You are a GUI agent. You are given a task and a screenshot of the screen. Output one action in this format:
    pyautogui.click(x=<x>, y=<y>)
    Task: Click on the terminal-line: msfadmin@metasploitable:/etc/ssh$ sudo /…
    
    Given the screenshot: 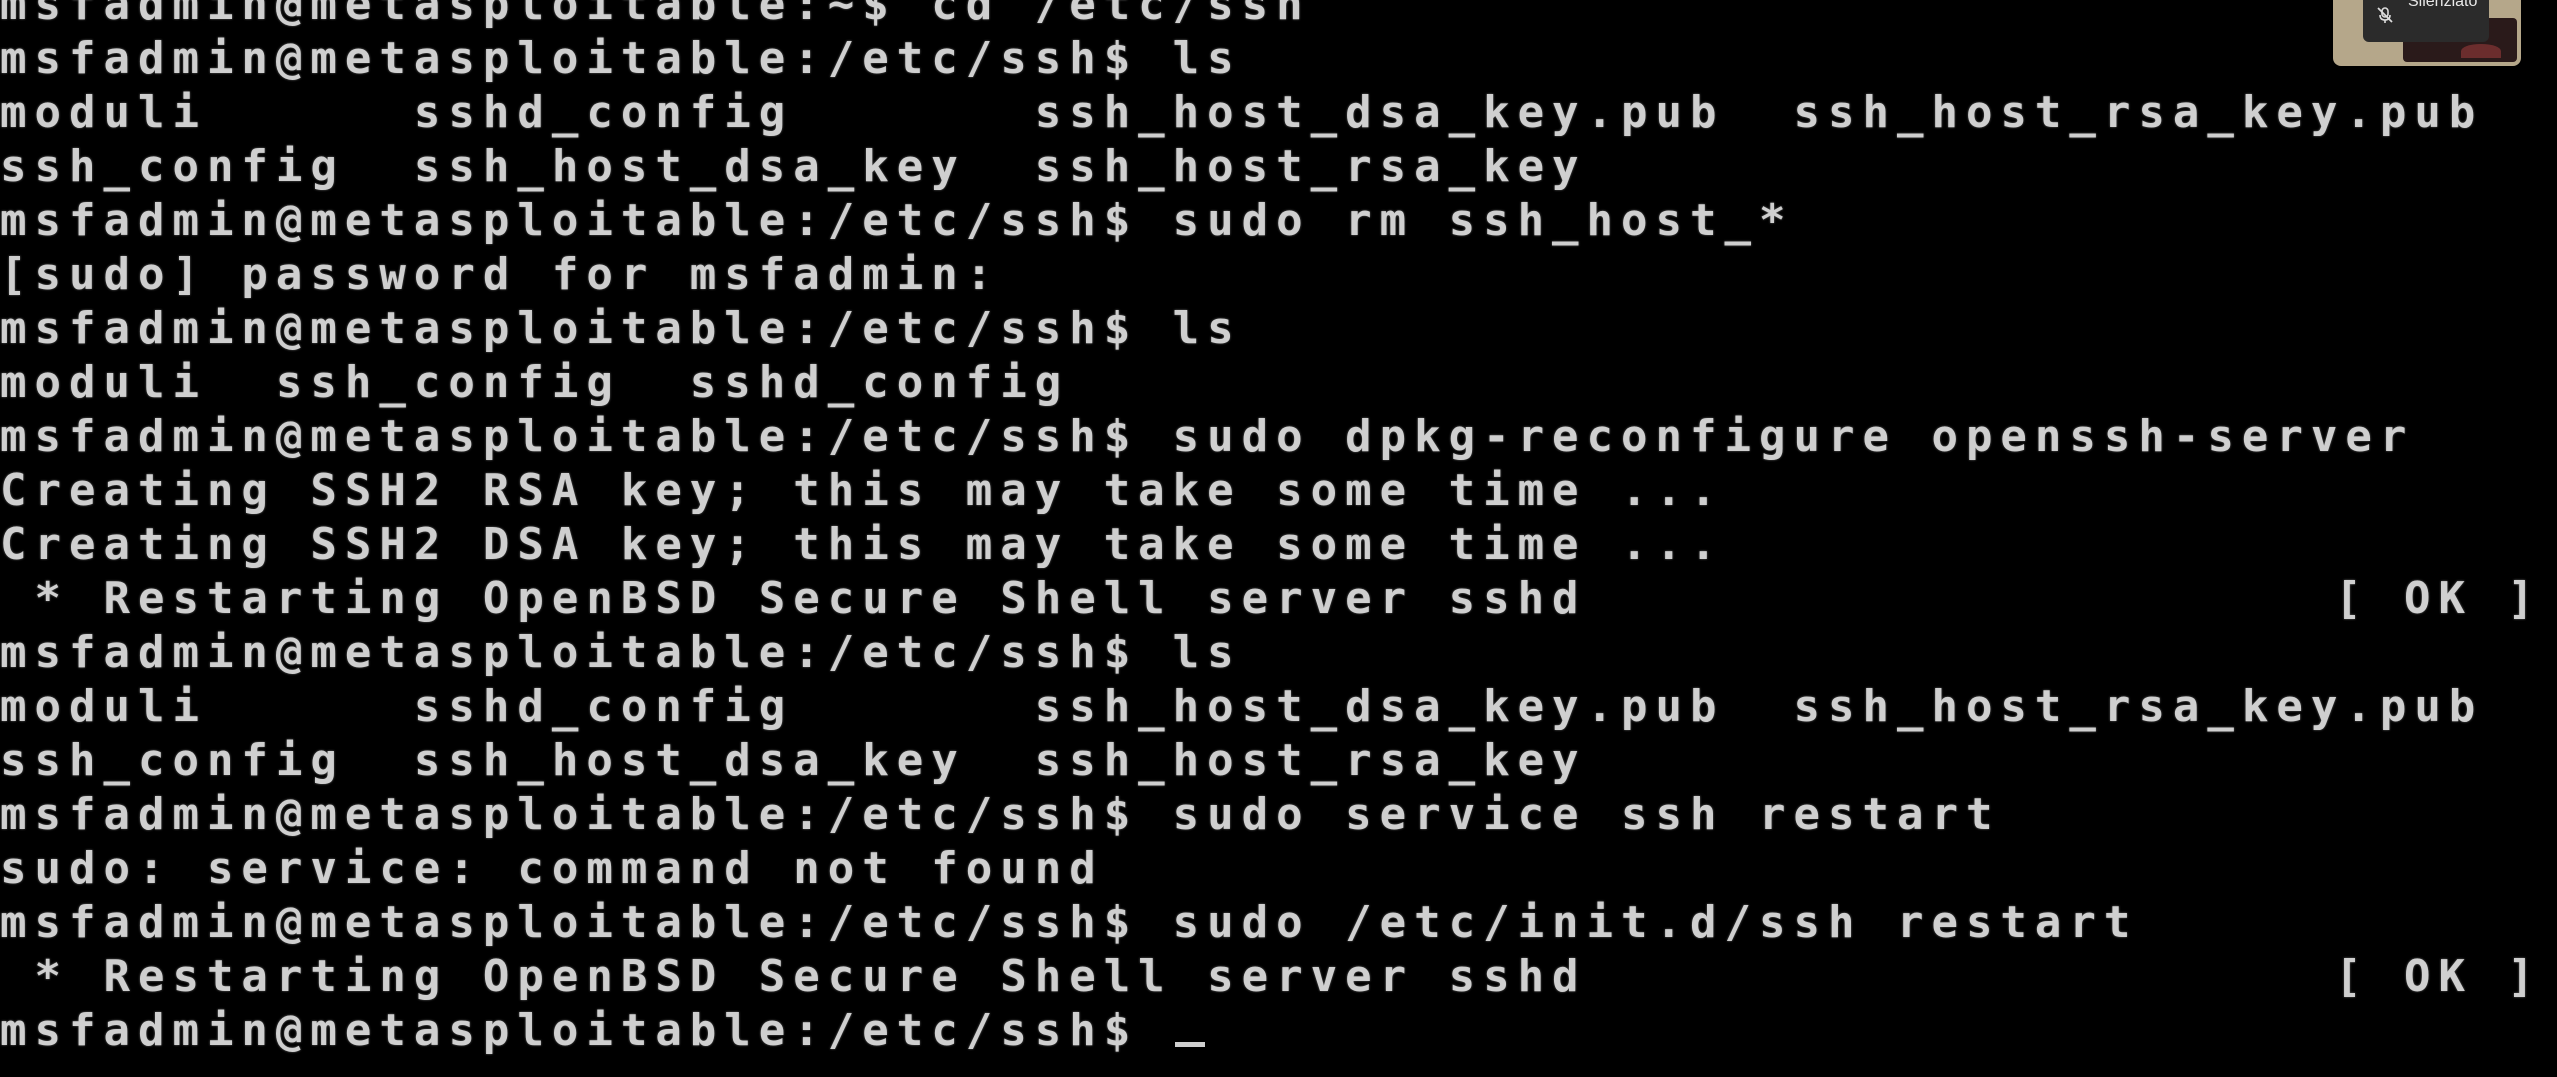 What is the action you would take?
    pyautogui.click(x=1069, y=922)
    